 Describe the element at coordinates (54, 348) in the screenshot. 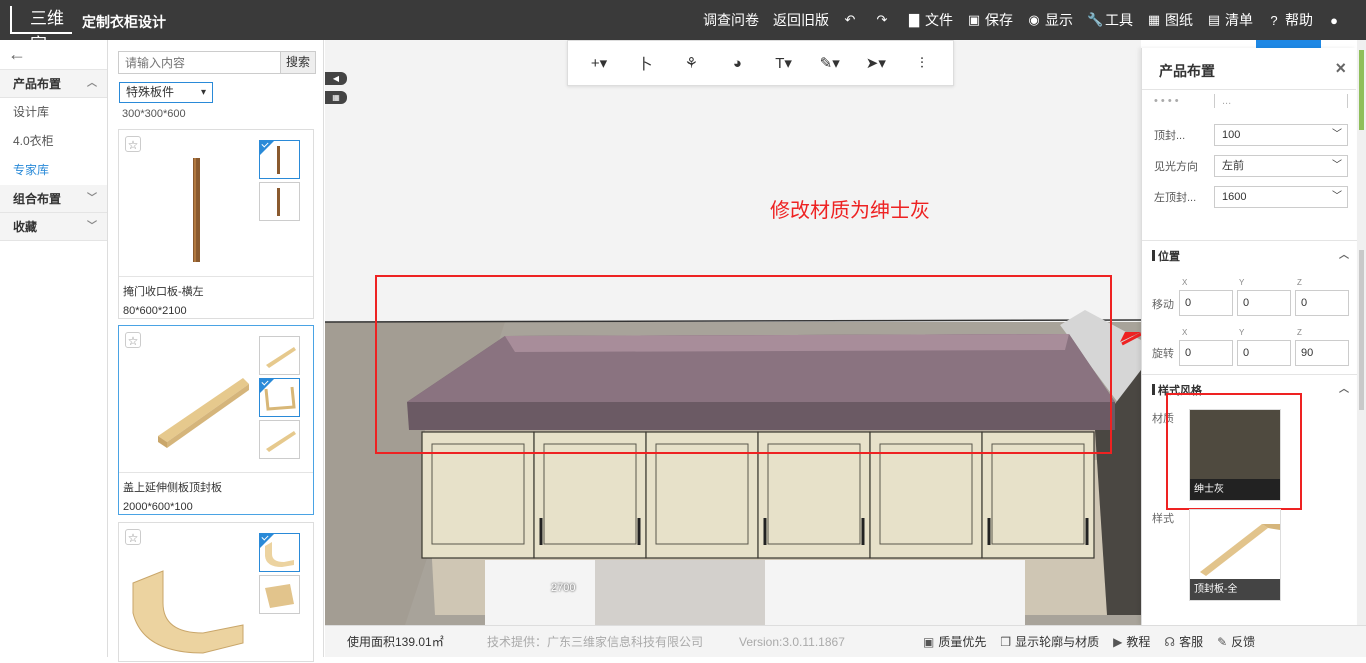

I see `left-nav: ← 产品布置 ︿ 设计库 4.0衣柜 专家库 组合布置 ﹀ 收藏 ﹀` at that location.